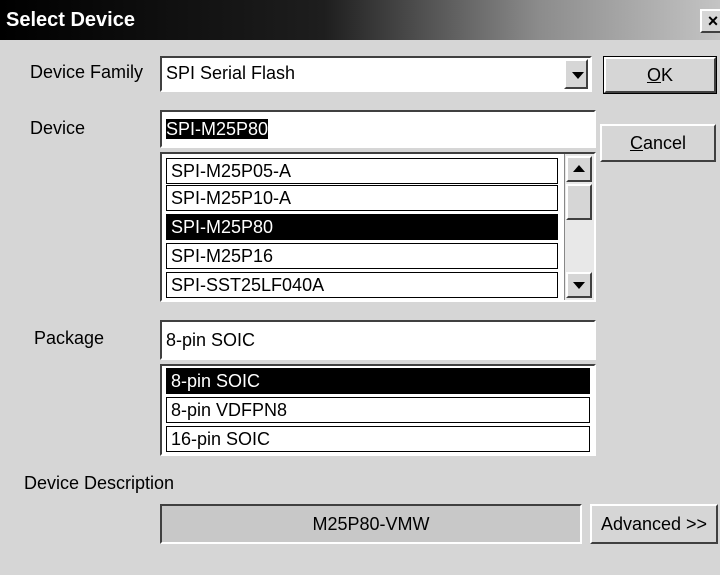  What do you see at coordinates (362, 227) in the screenshot?
I see `device-list-item-selected: SPI-M25P80` at bounding box center [362, 227].